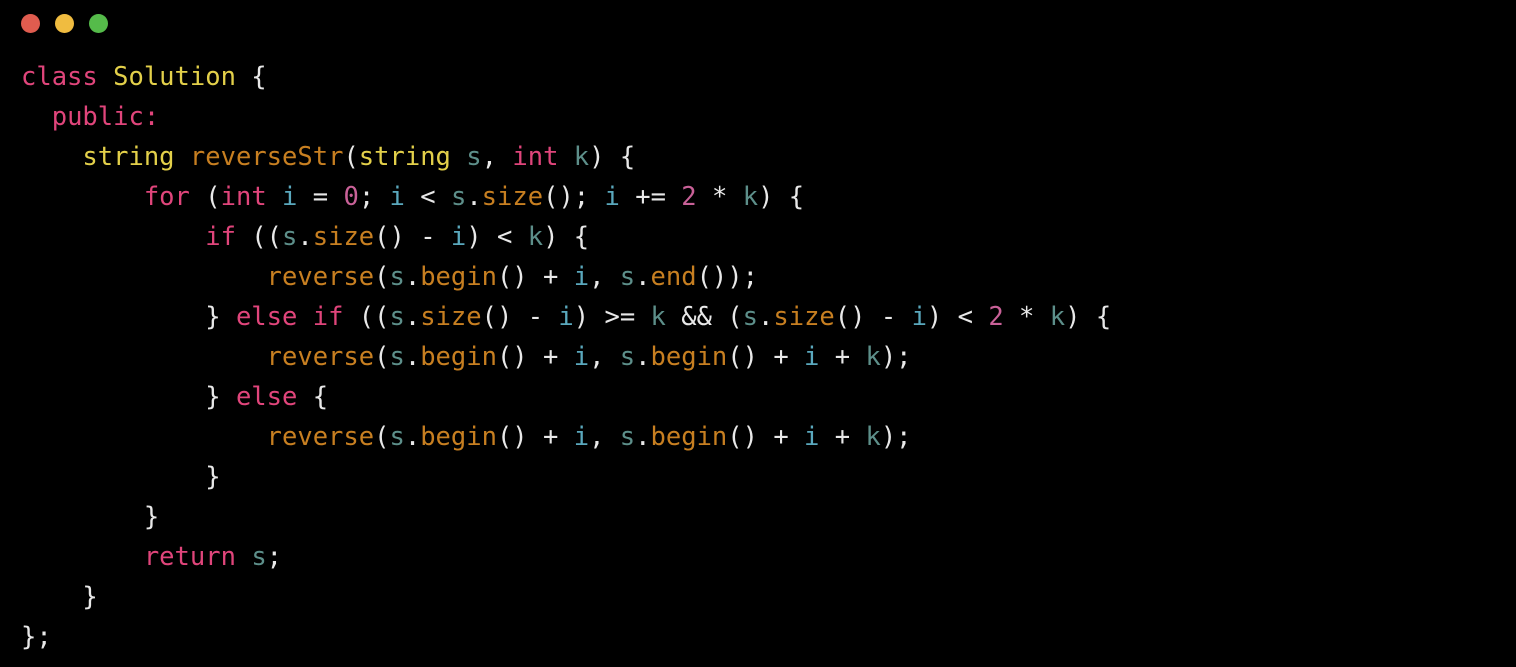  Describe the element at coordinates (251, 77) in the screenshot. I see `code-token-punctuation: {` at that location.